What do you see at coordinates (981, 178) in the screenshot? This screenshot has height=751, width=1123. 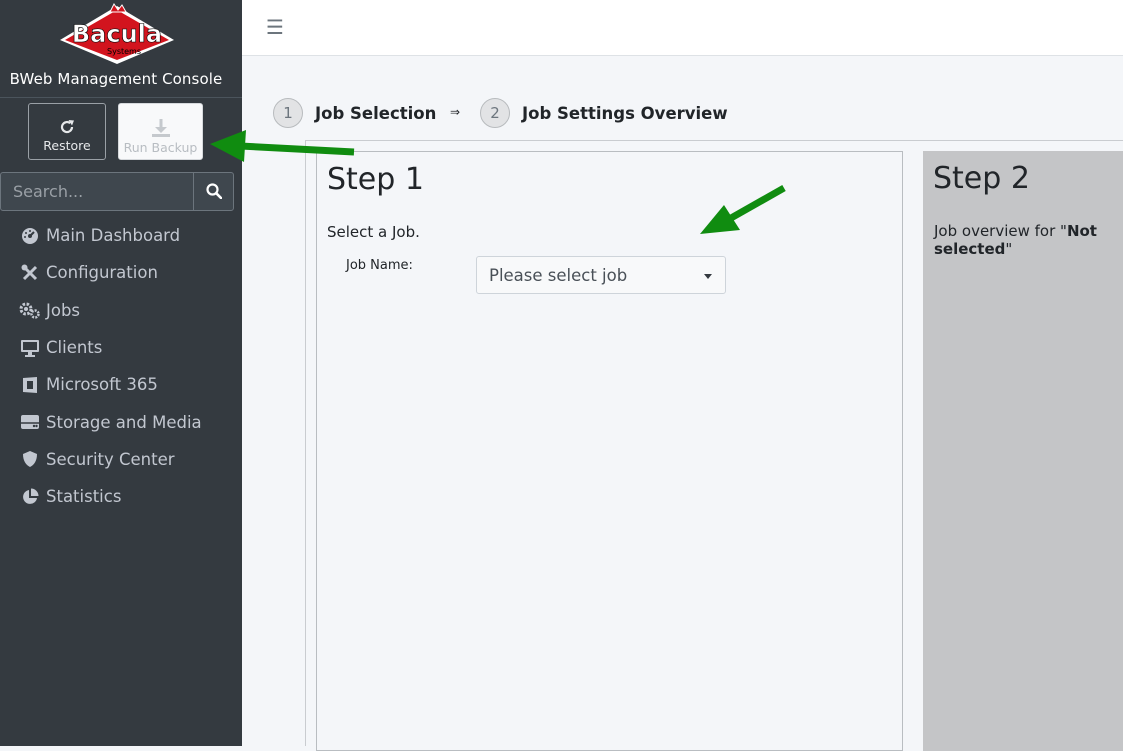 I see `step2-title: Step 2` at bounding box center [981, 178].